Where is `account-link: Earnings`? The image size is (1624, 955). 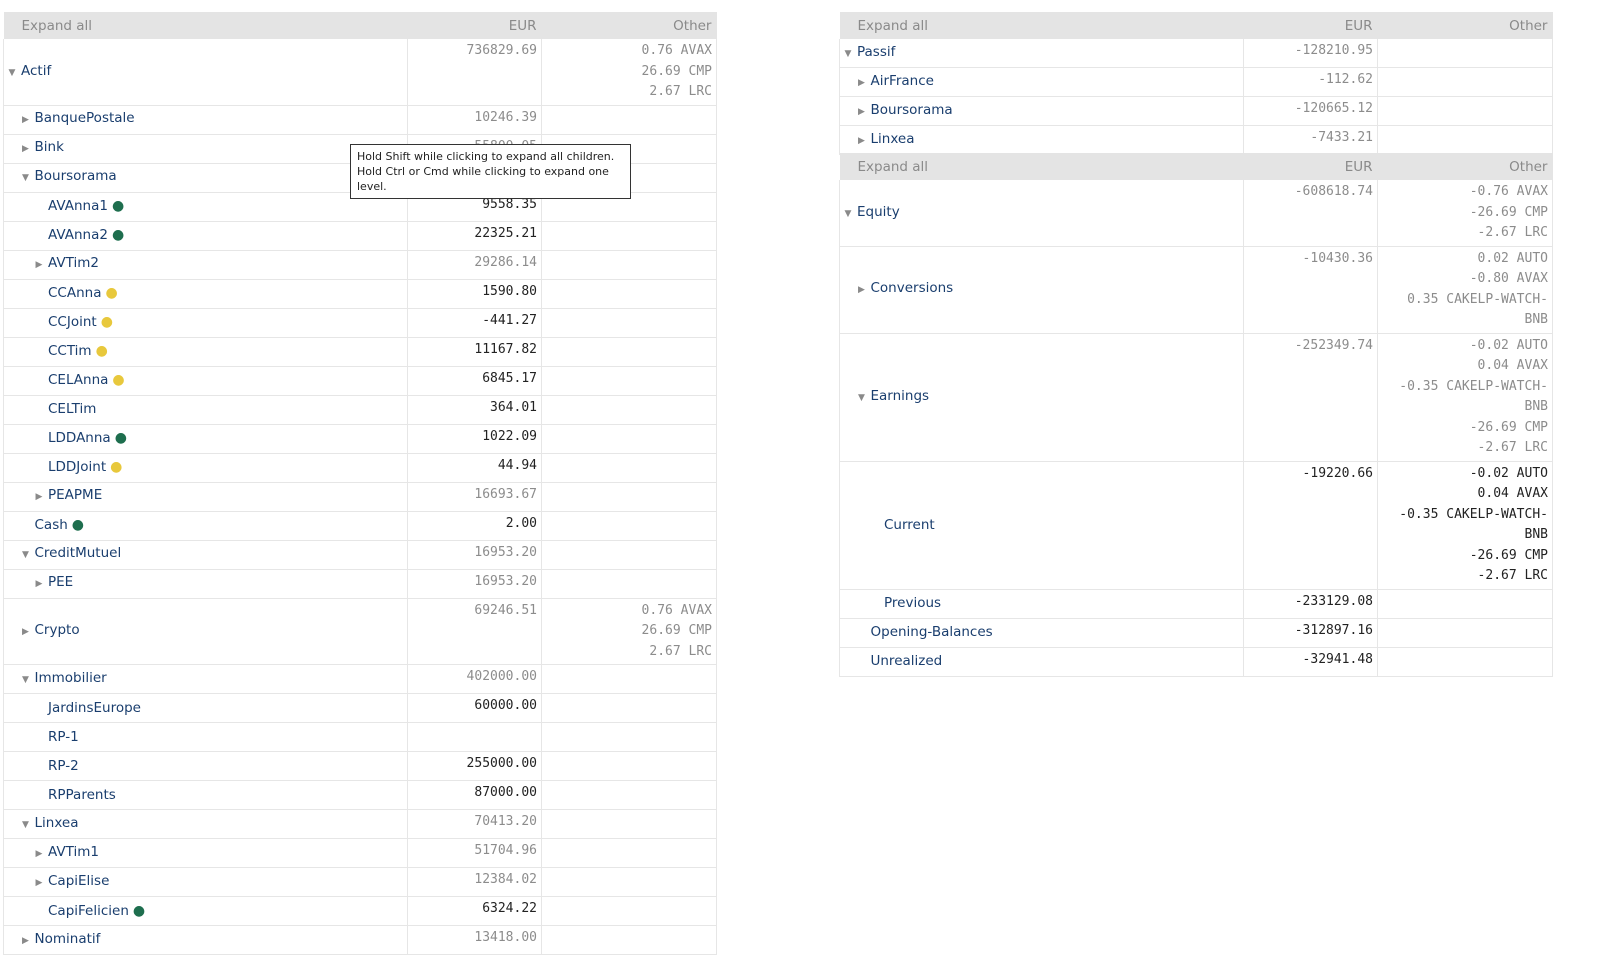
account-link: Earnings is located at coordinates (900, 396).